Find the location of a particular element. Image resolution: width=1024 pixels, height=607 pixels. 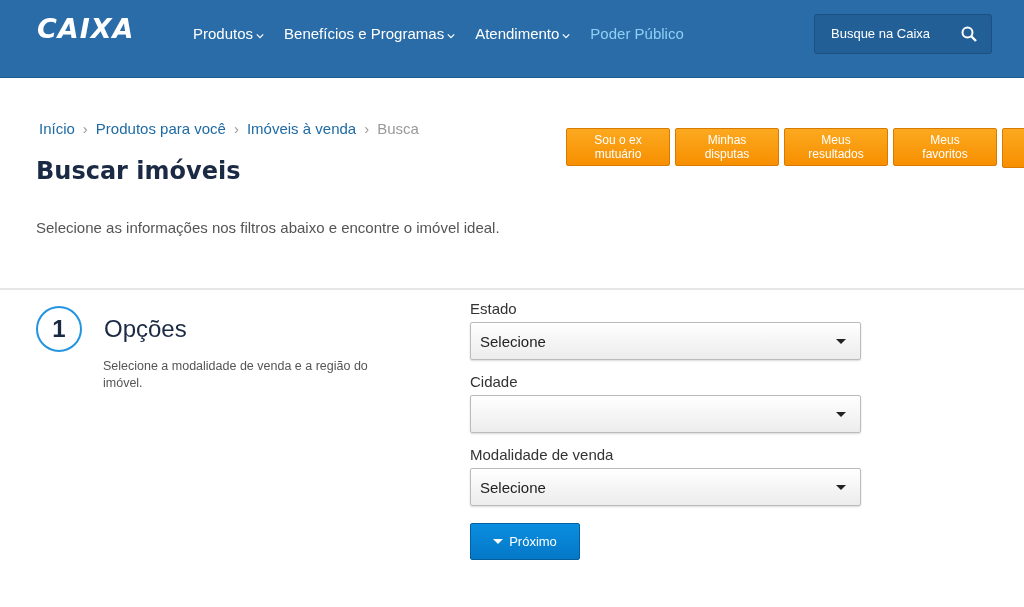

step-description: Selecione a modalidade de venda e a região do imóvel. is located at coordinates (236, 375).